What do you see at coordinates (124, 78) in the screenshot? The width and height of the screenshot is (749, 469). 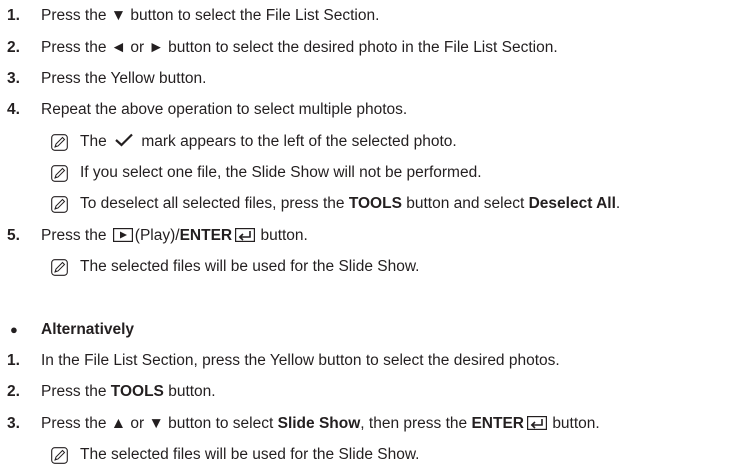 I see `step-text: Press the Yellow button.` at bounding box center [124, 78].